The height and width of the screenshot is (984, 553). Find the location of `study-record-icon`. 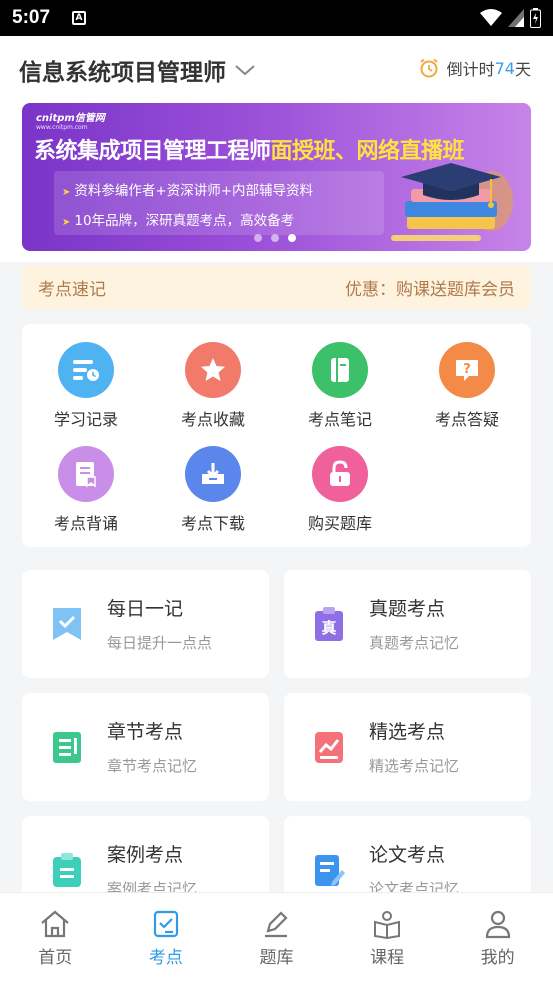

study-record-icon is located at coordinates (86, 370).